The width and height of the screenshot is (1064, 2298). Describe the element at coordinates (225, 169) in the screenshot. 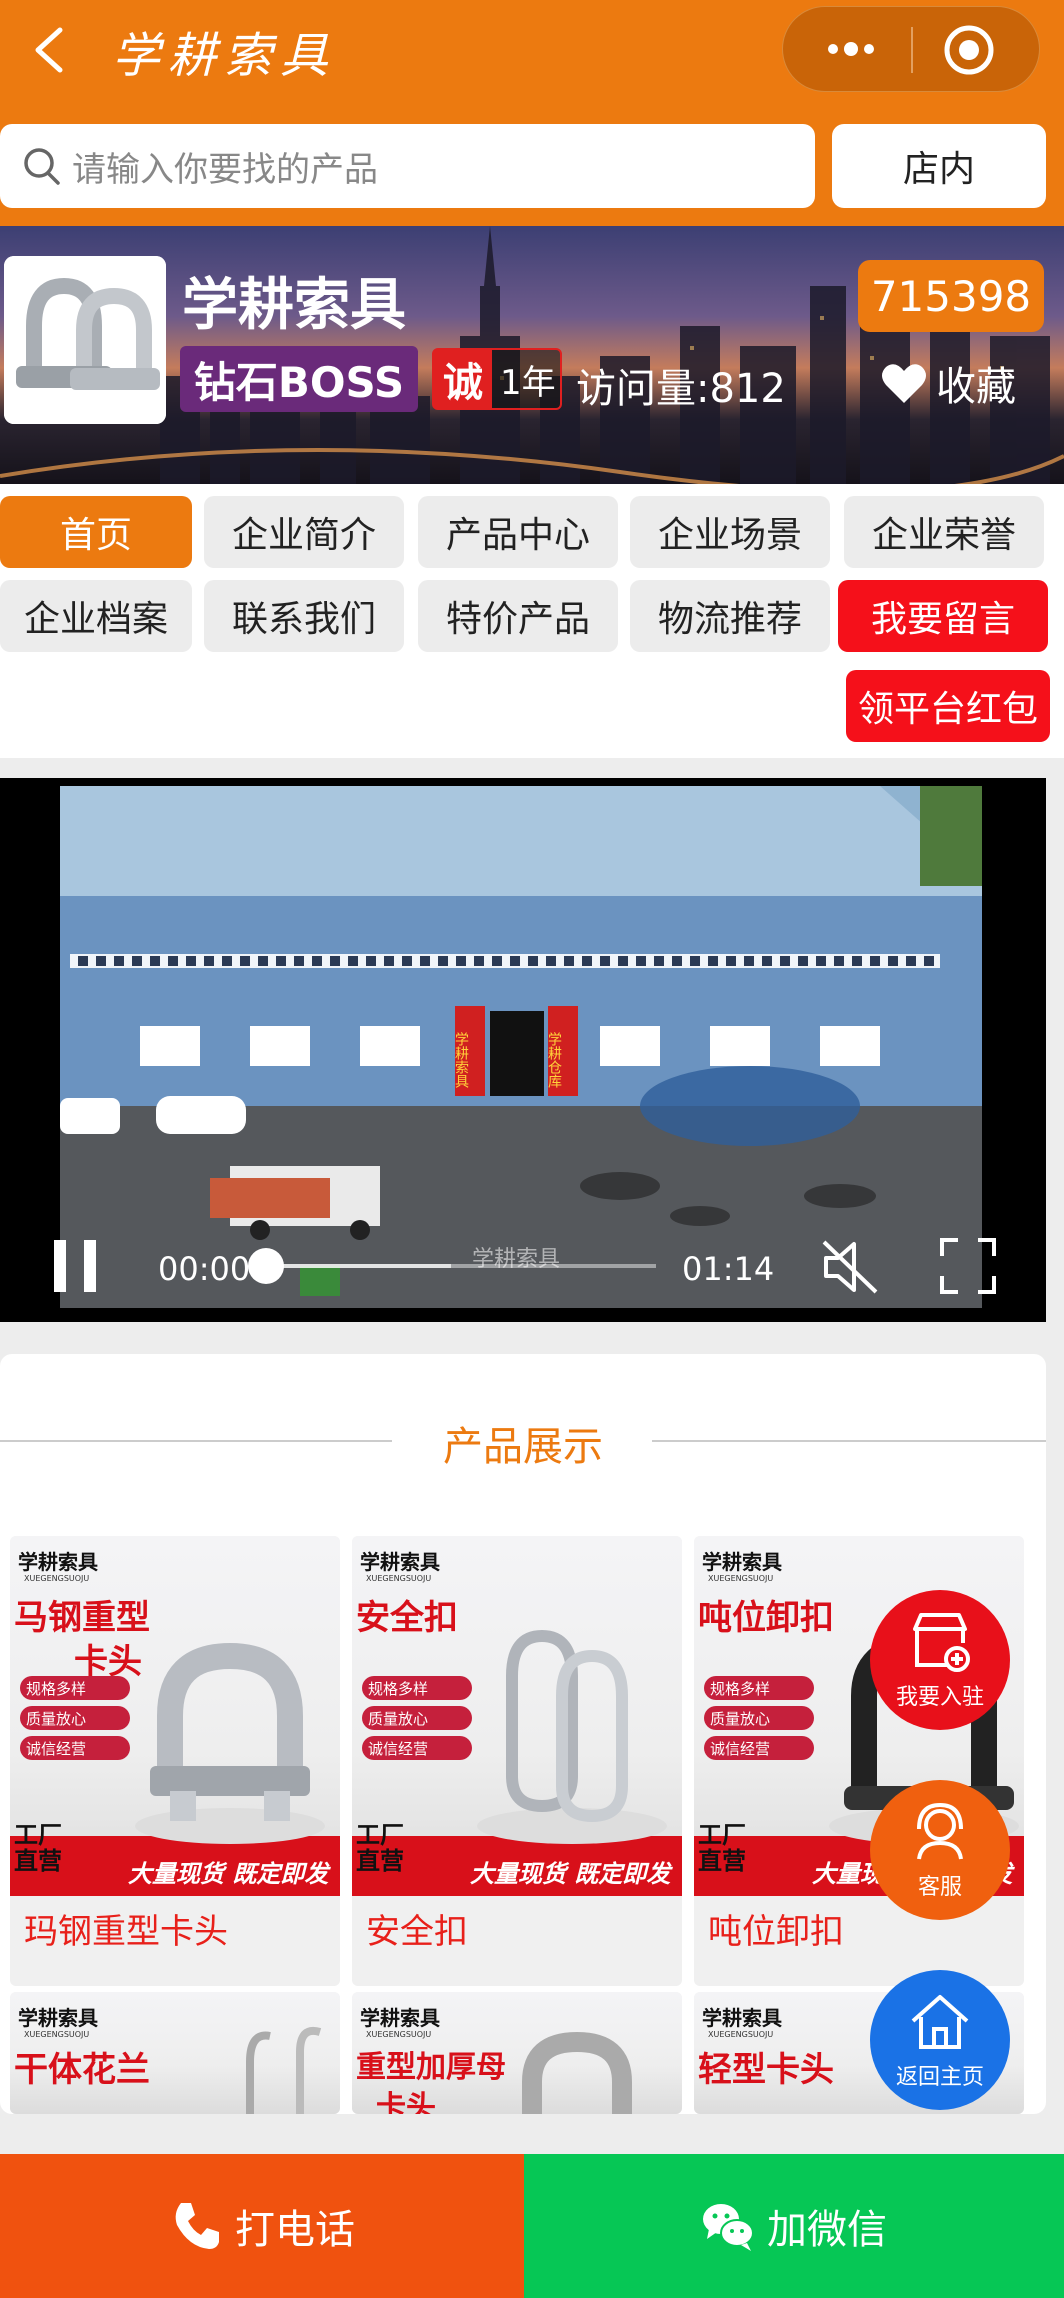

I see `search-placeholder: 请输入你要找的产品` at that location.